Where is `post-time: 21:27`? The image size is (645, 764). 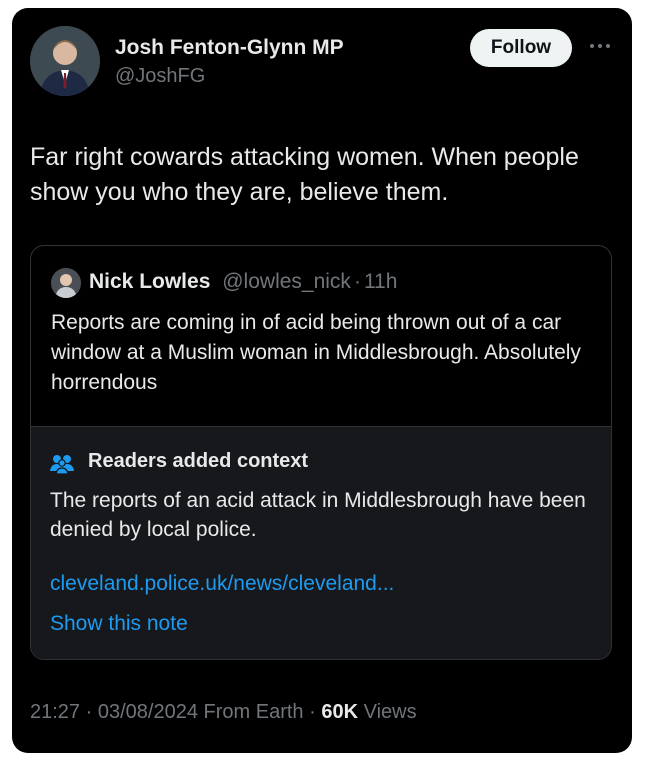 post-time: 21:27 is located at coordinates (55, 712).